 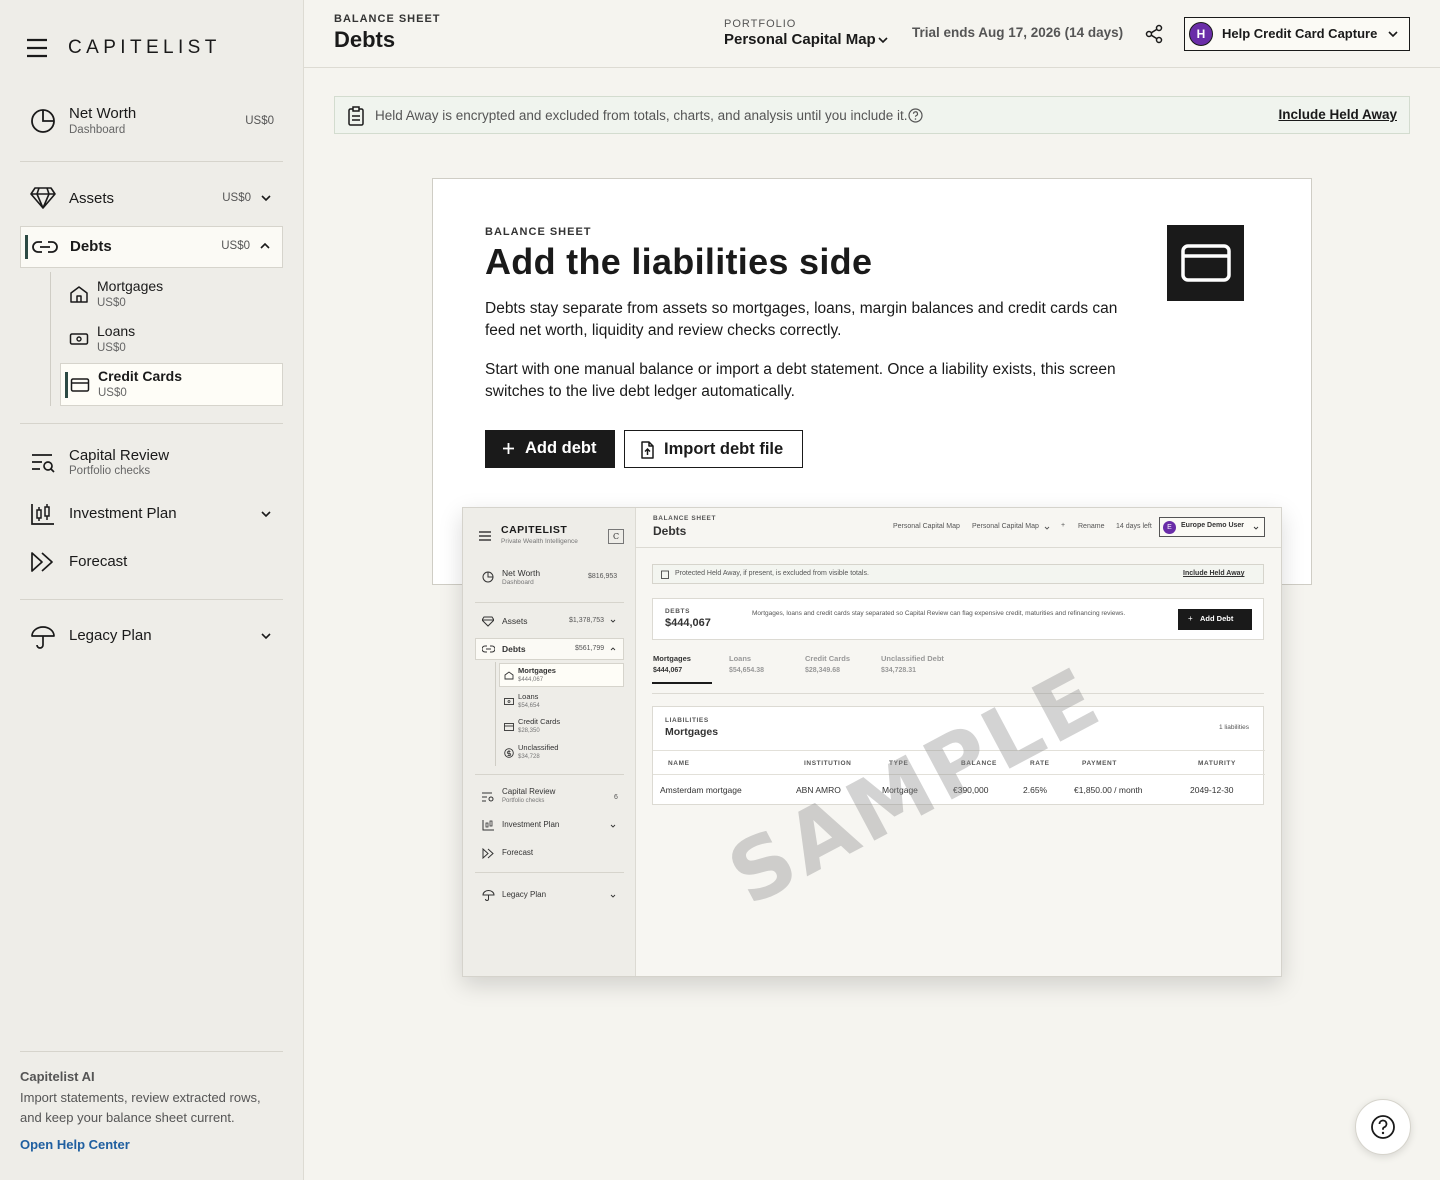 What do you see at coordinates (529, 731) in the screenshot?
I see `preview-nav-amount: $28,350` at bounding box center [529, 731].